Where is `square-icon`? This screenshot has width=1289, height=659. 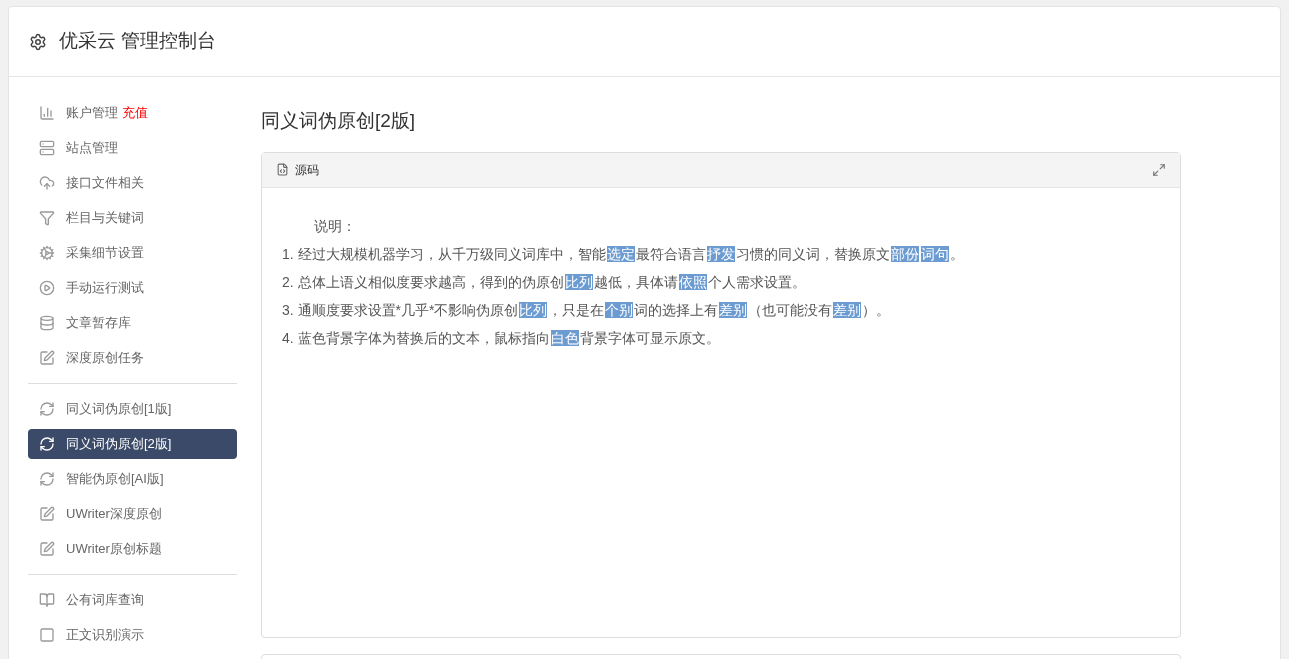
square-icon is located at coordinates (47, 635).